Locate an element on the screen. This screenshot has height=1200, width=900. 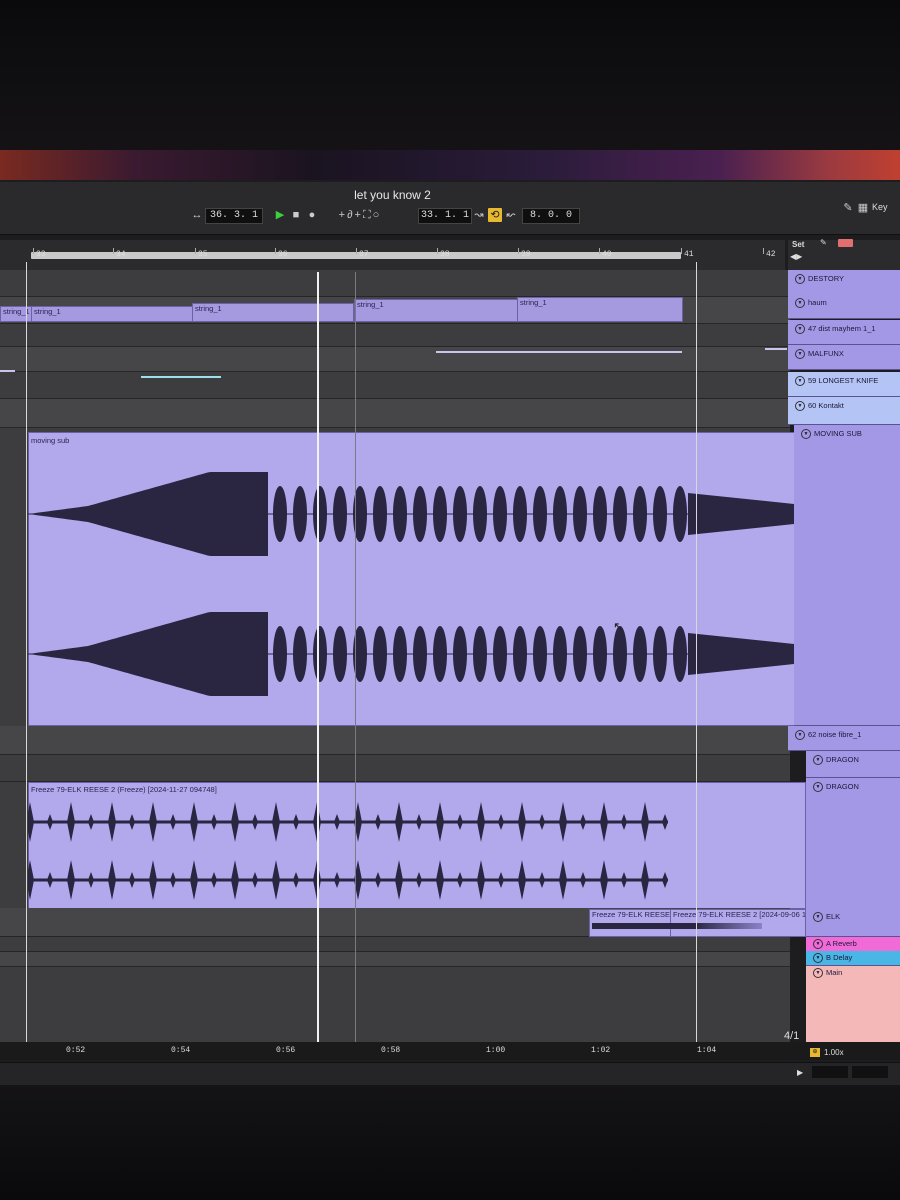
track-lane-destory is located at coordinates (395, 283).